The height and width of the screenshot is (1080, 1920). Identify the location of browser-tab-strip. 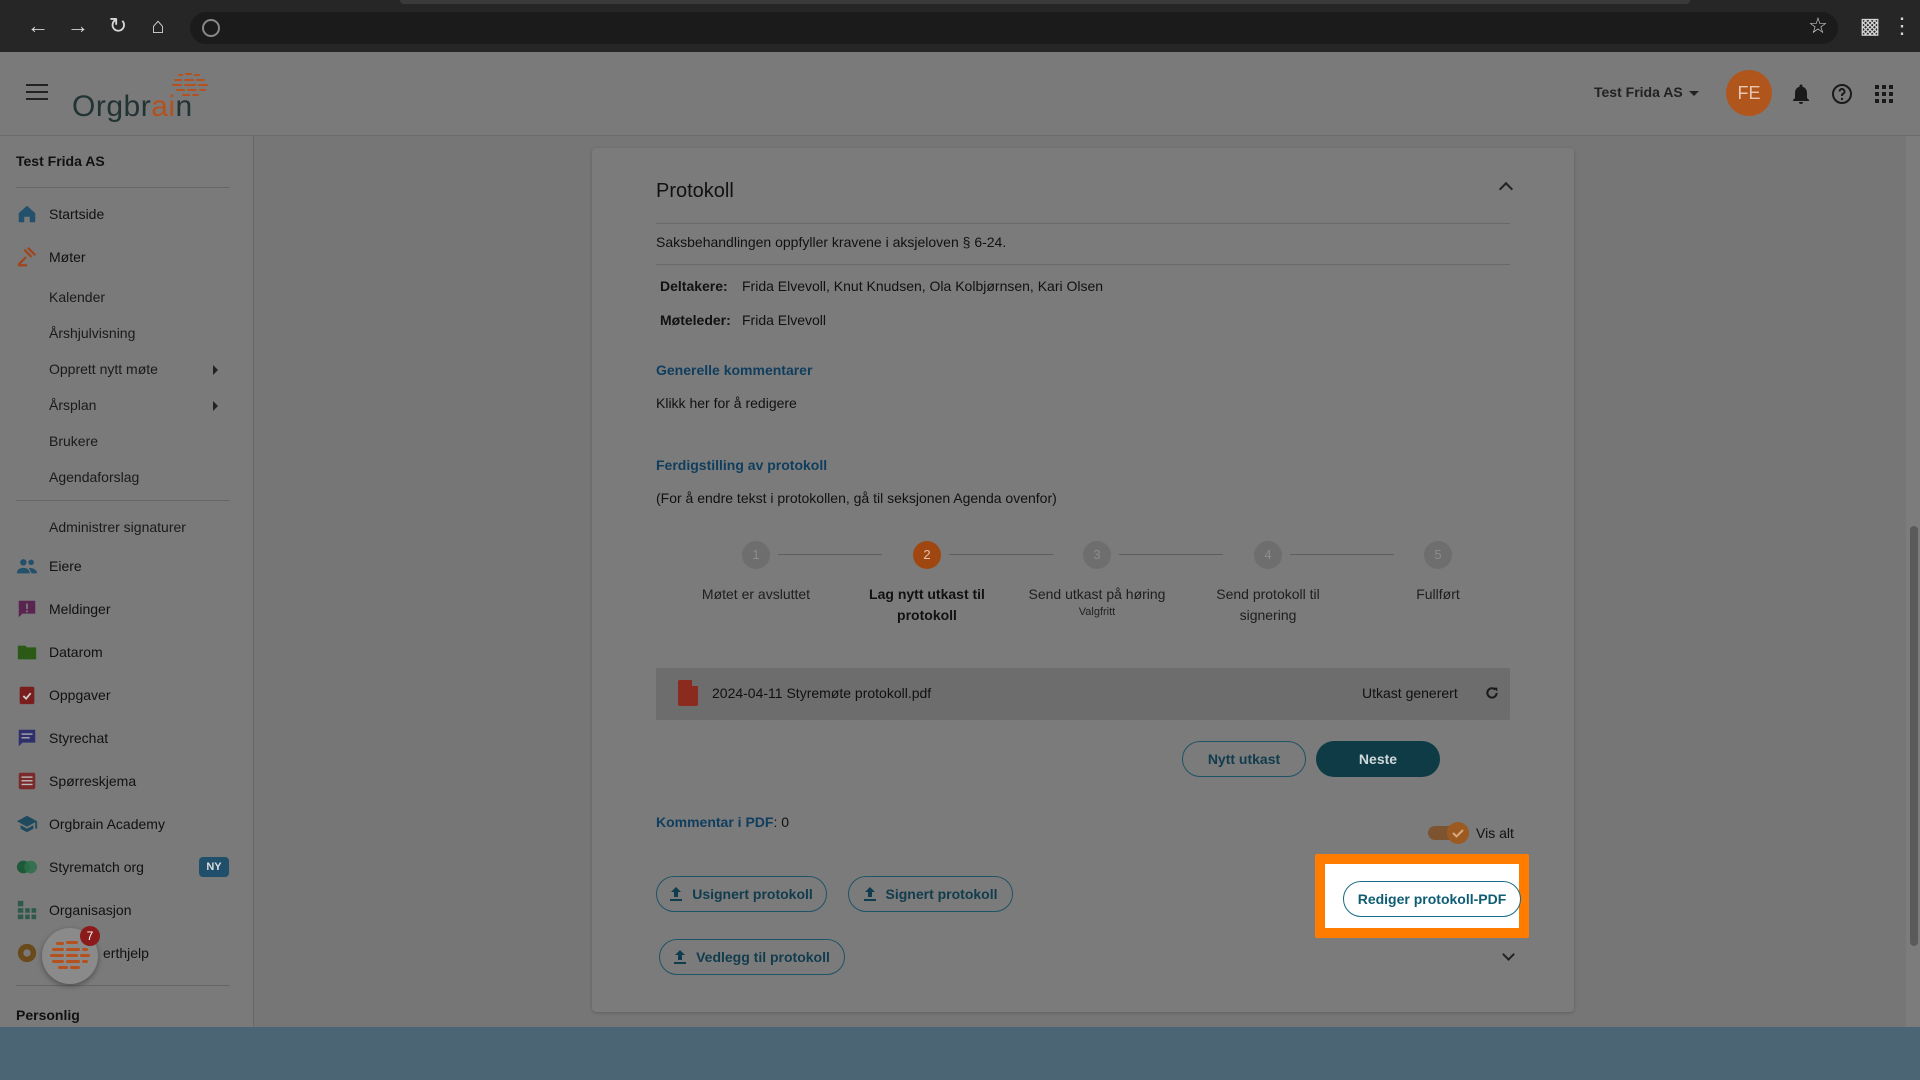
(1045, 2).